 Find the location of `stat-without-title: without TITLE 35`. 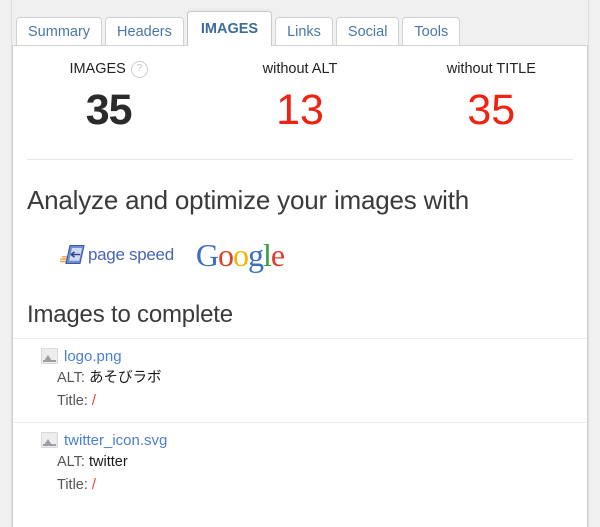

stat-without-title: without TITLE 35 is located at coordinates (491, 96).